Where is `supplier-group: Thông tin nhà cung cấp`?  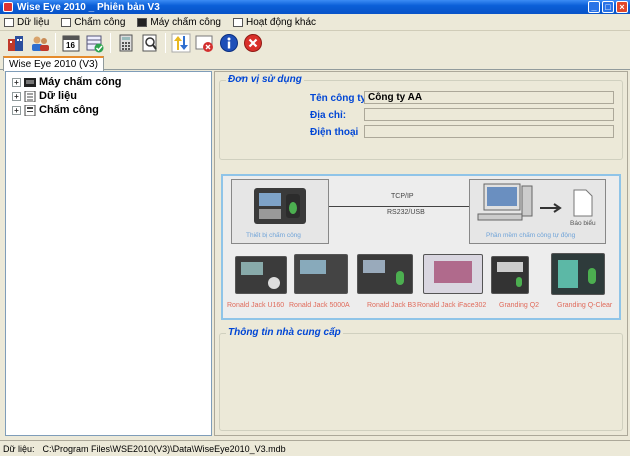 supplier-group: Thông tin nhà cung cấp is located at coordinates (421, 379).